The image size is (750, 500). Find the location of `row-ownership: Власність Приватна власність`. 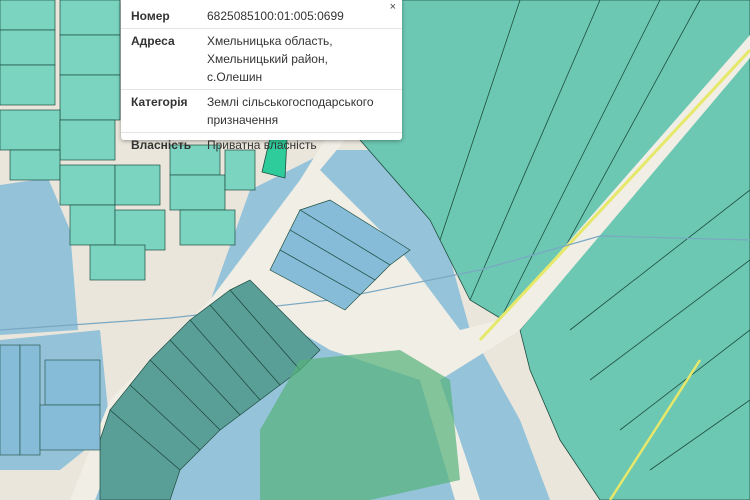

row-ownership: Власність Приватна власність is located at coordinates (261, 145).